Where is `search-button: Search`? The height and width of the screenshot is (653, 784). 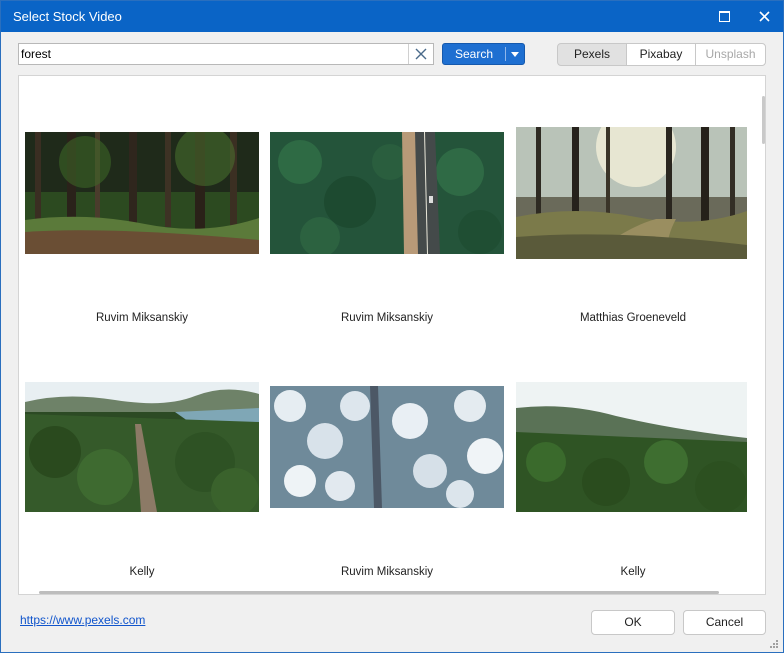 search-button: Search is located at coordinates (483, 54).